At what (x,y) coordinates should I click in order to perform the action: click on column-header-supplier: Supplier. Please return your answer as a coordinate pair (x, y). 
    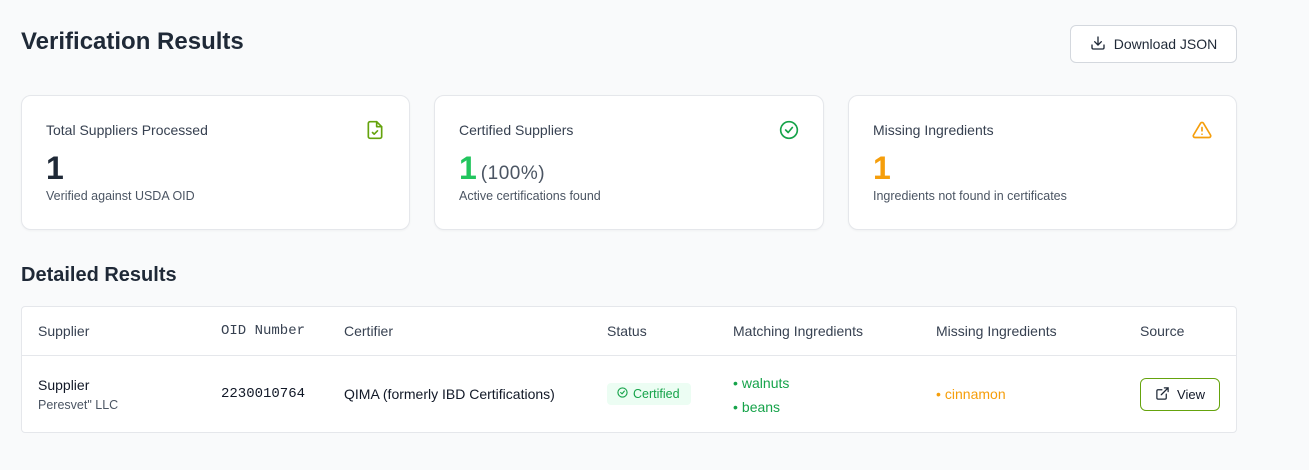
    Looking at the image, I should click on (64, 331).